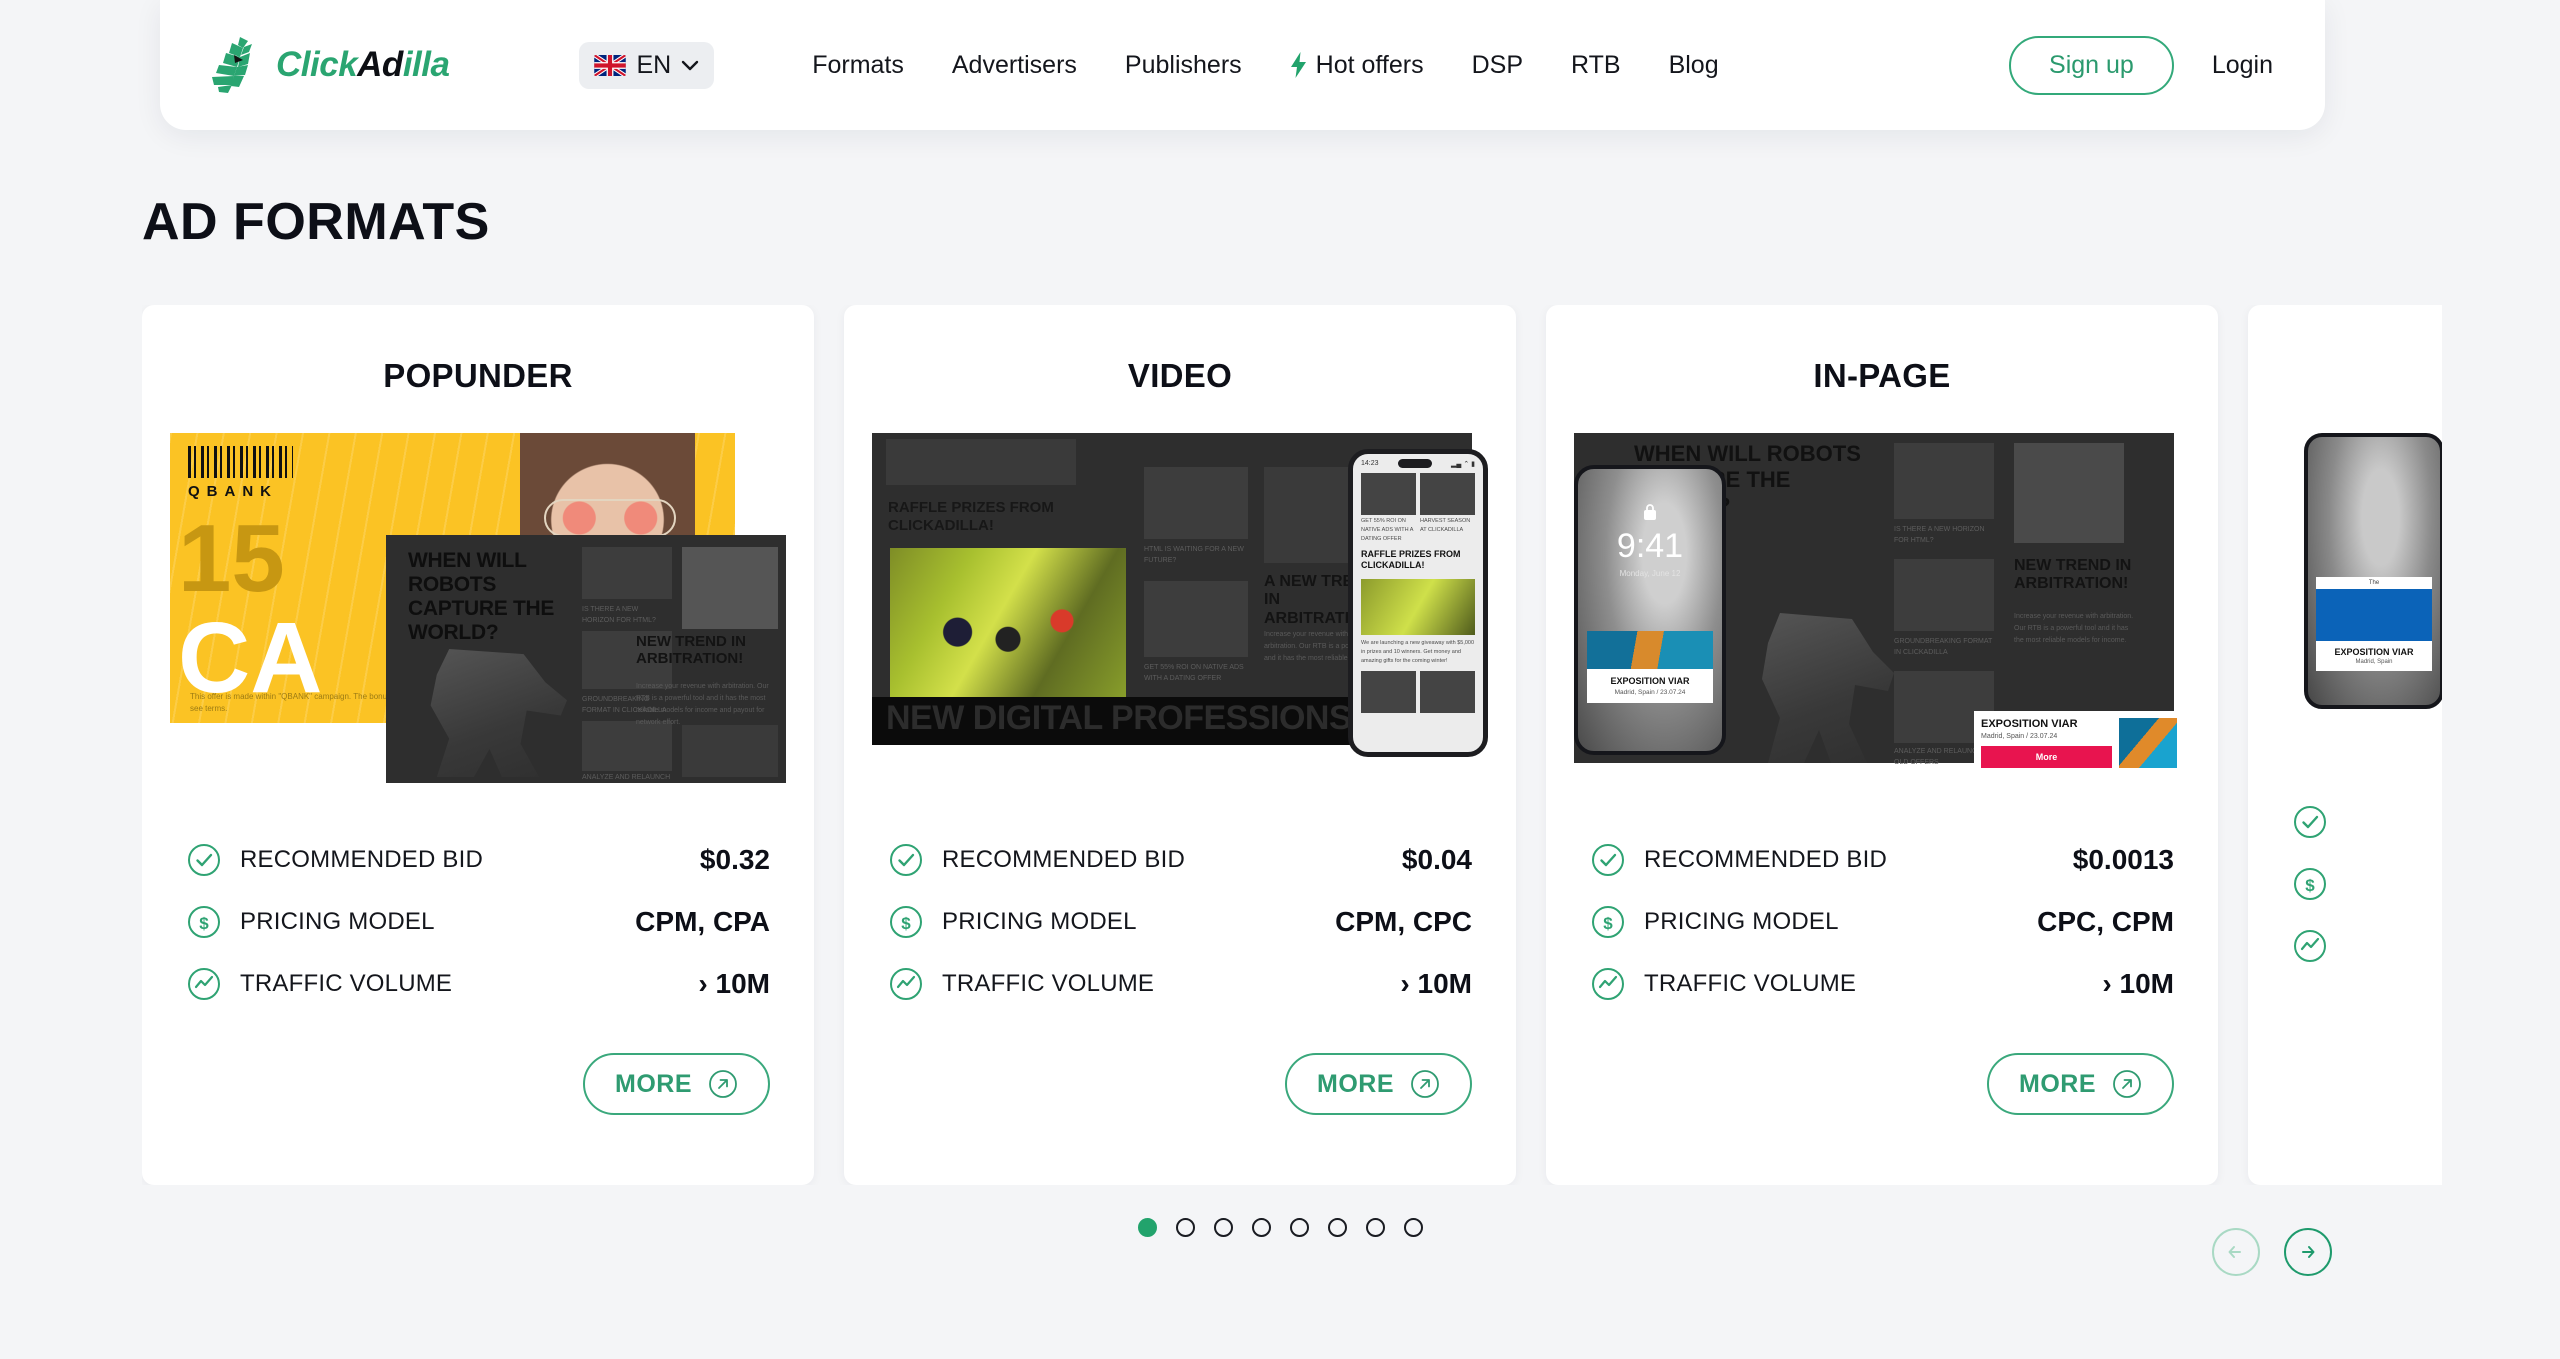 The width and height of the screenshot is (2560, 1359). Describe the element at coordinates (498, 713) in the screenshot. I see `robot-illustration` at that location.